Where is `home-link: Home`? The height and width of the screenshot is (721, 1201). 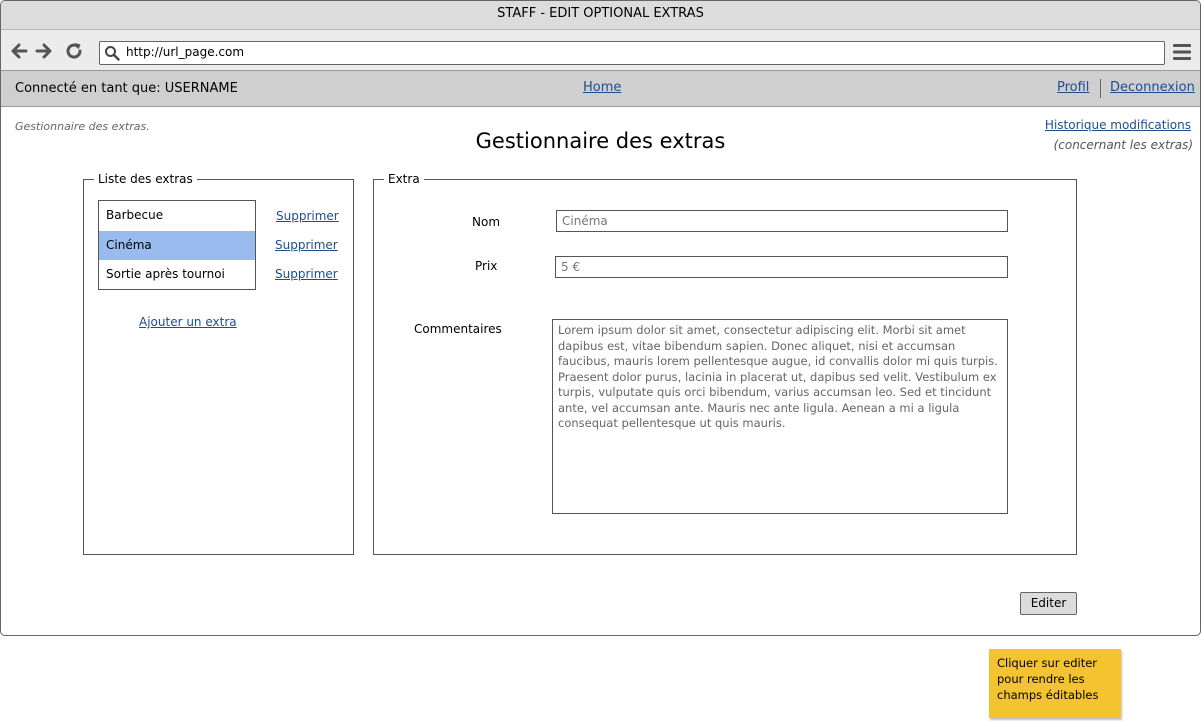
home-link: Home is located at coordinates (602, 87).